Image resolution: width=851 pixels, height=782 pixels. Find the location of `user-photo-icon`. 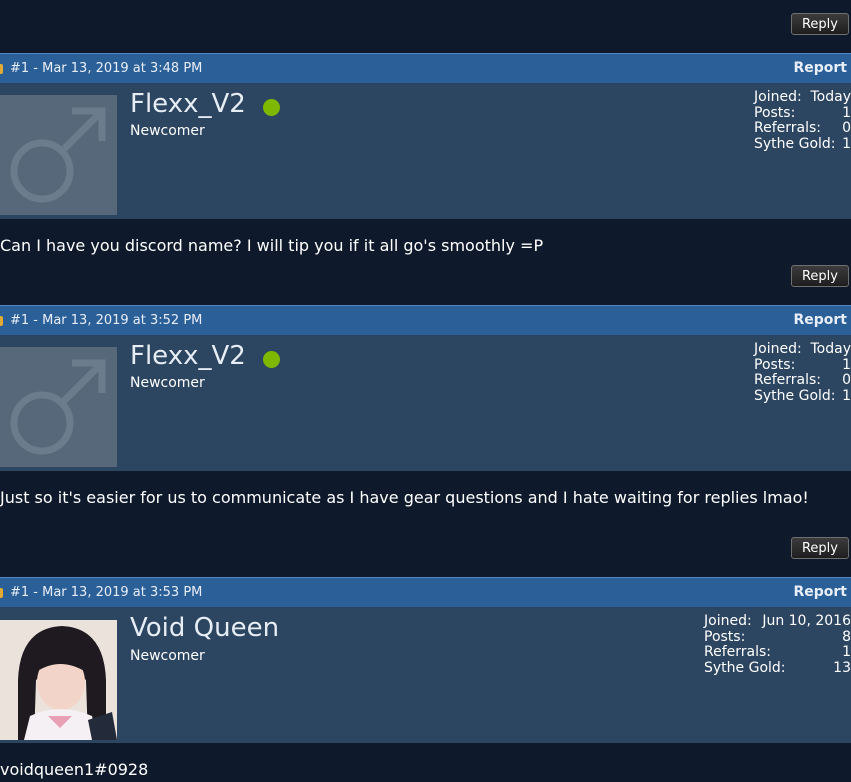

user-photo-icon is located at coordinates (58, 680).